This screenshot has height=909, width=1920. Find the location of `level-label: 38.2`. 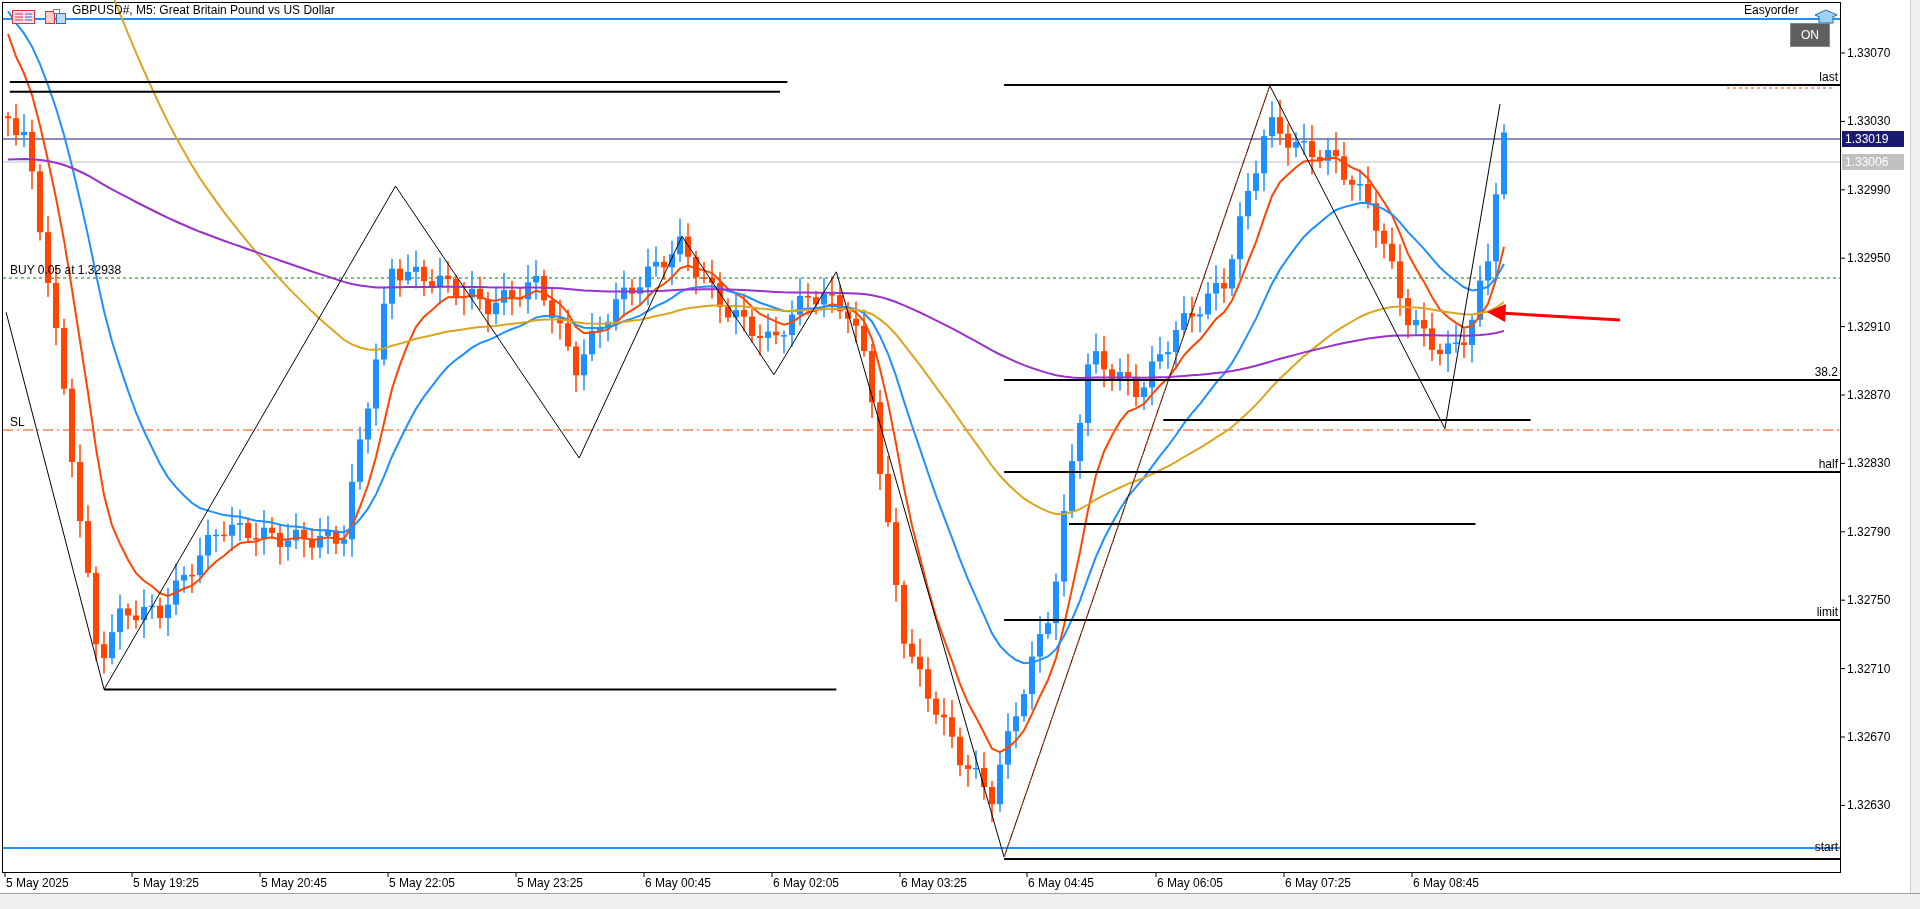

level-label: 38.2 is located at coordinates (1826, 372).